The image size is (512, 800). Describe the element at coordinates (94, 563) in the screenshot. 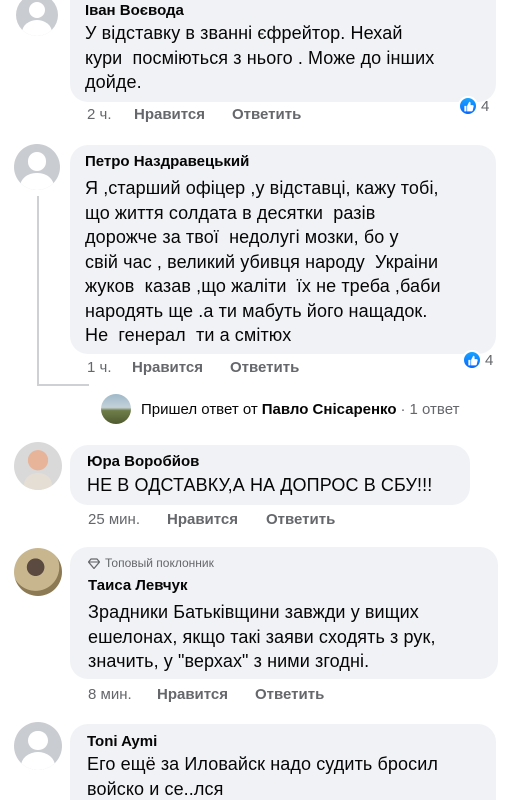

I see `diamond-icon` at that location.